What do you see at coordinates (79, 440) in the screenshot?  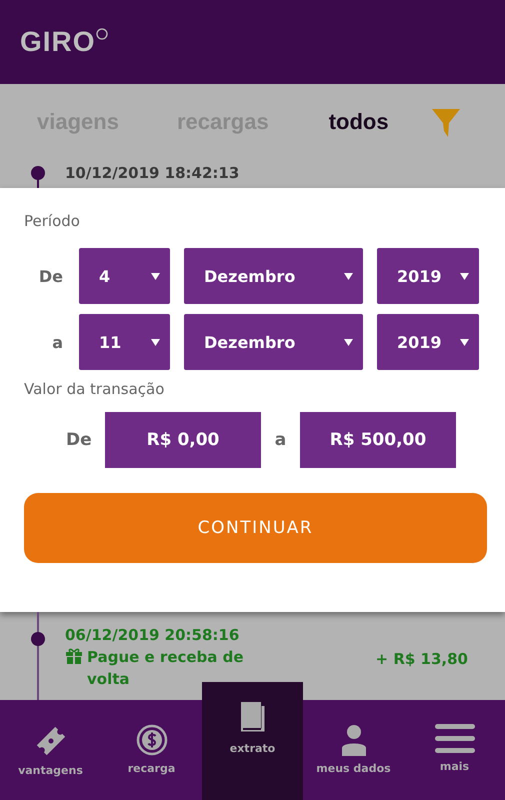 I see `value-range-label: De` at bounding box center [79, 440].